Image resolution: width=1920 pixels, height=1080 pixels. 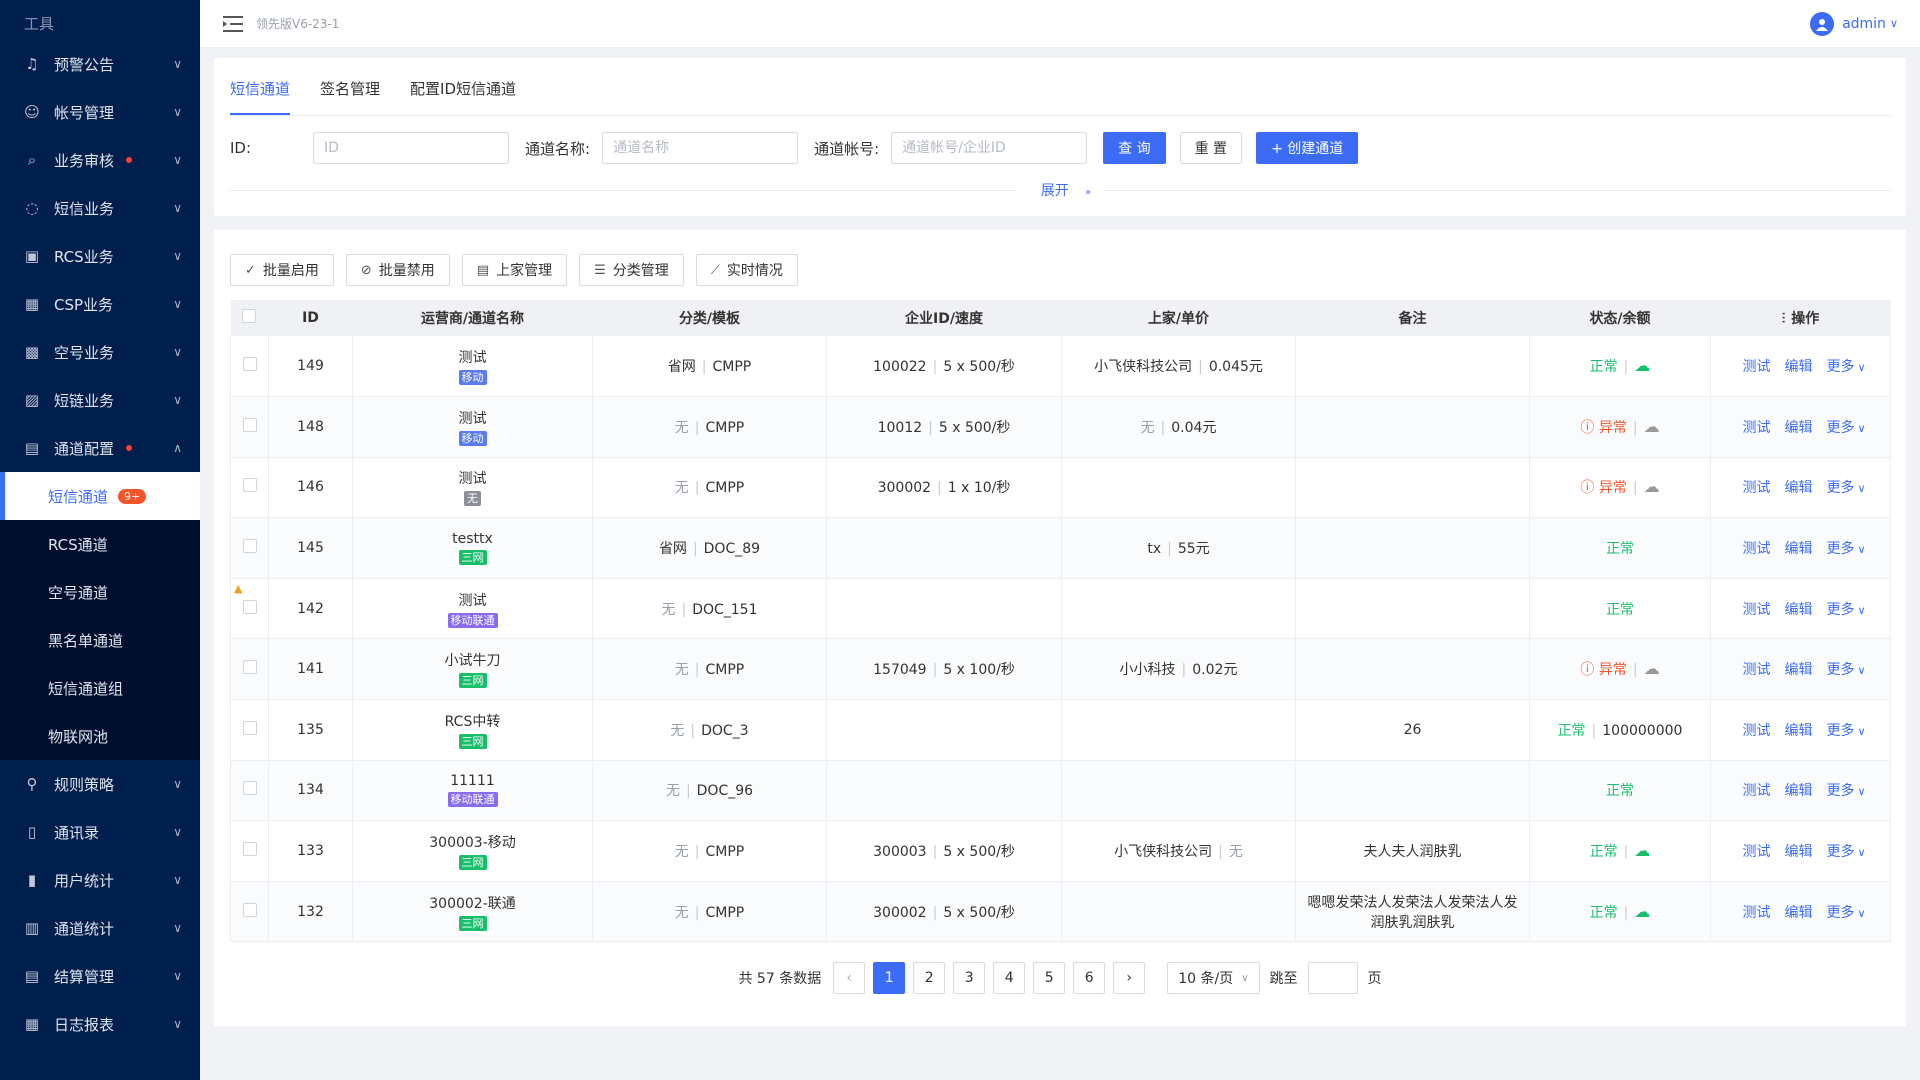 What do you see at coordinates (1060, 190) in the screenshot?
I see `expand-toggle: 展开 »` at bounding box center [1060, 190].